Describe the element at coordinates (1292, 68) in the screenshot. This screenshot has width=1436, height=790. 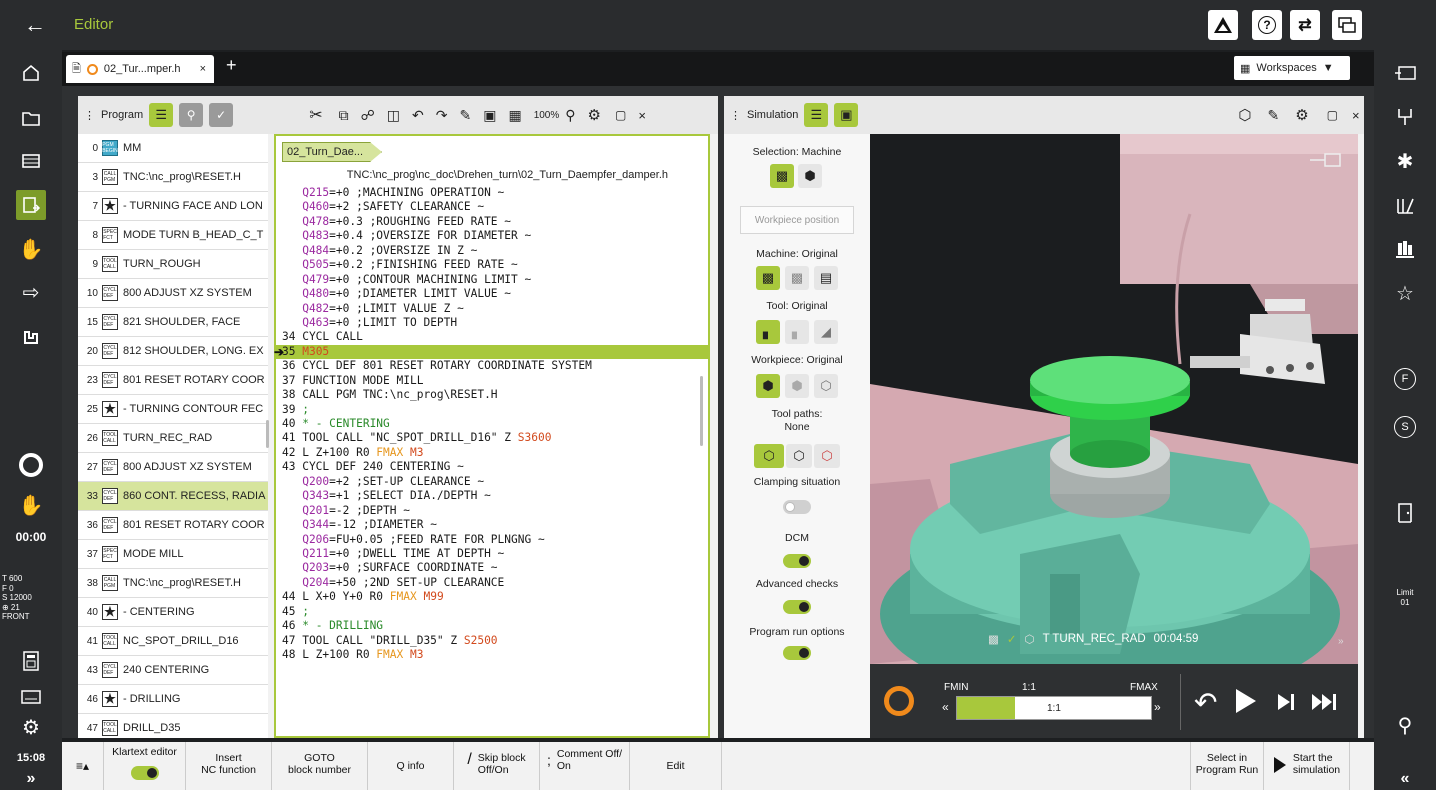
I see `workspaces-dropdown: ▦ Workspaces ▼` at that location.